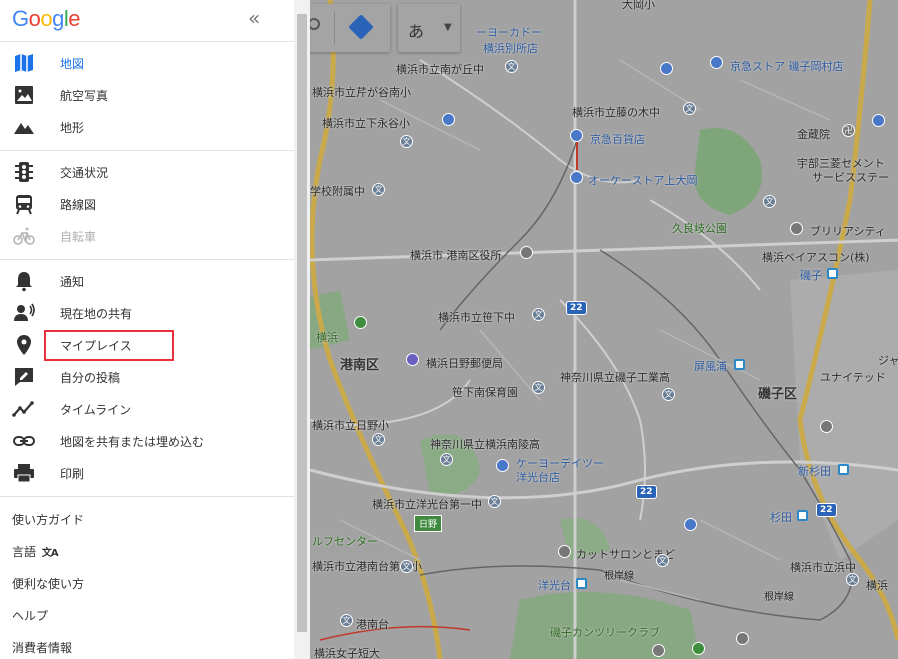  What do you see at coordinates (350, 425) in the screenshot?
I see `map-label: 横浜市立日野小` at bounding box center [350, 425].